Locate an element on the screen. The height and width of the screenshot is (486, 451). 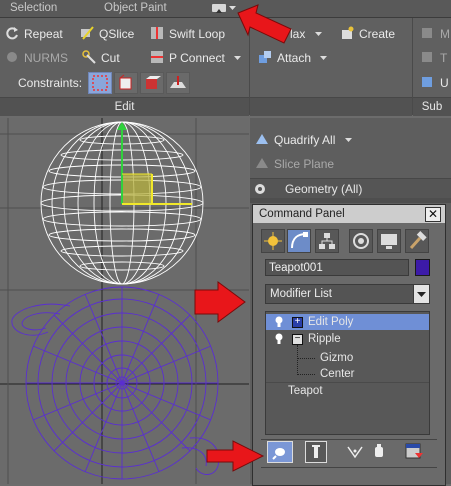
cut-icon is located at coordinates (89, 57).